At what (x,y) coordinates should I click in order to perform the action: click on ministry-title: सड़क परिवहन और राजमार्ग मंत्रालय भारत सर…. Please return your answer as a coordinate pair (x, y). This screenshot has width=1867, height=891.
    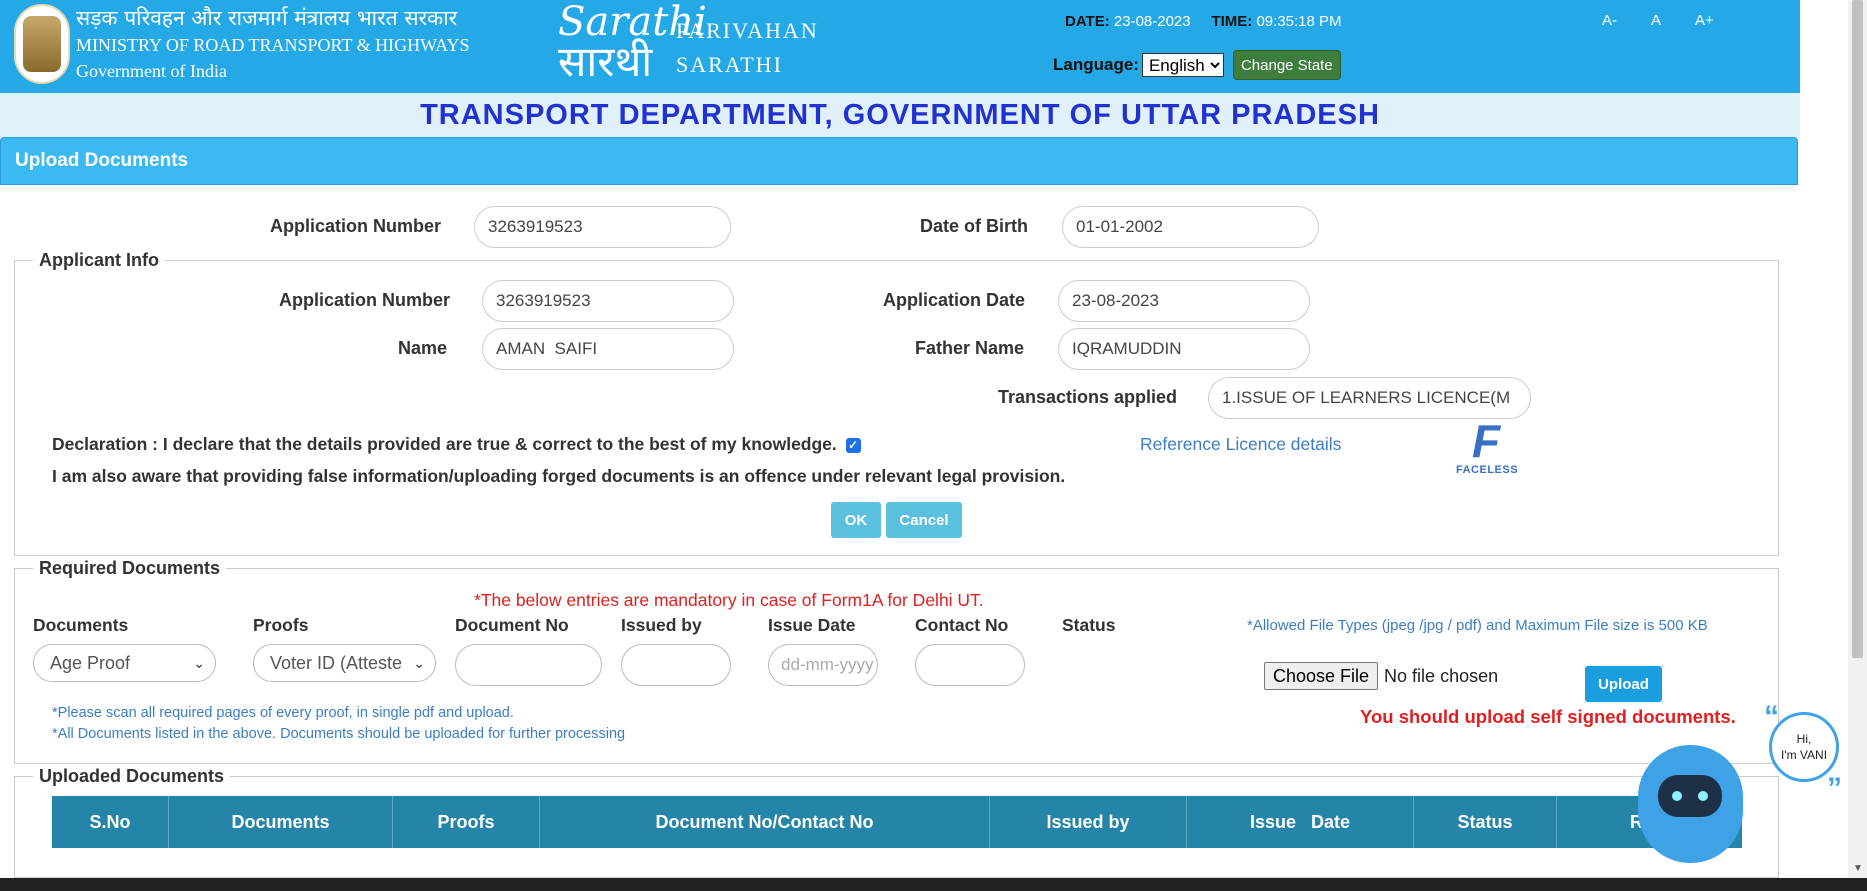
    Looking at the image, I should click on (273, 44).